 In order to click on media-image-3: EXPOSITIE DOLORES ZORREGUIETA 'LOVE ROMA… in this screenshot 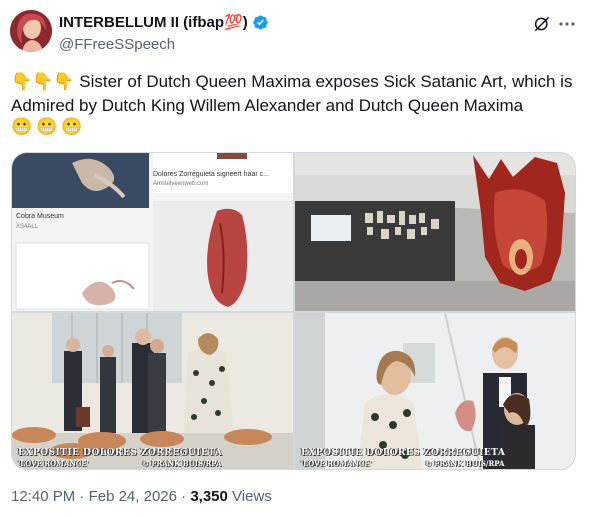, I will do `click(152, 391)`.